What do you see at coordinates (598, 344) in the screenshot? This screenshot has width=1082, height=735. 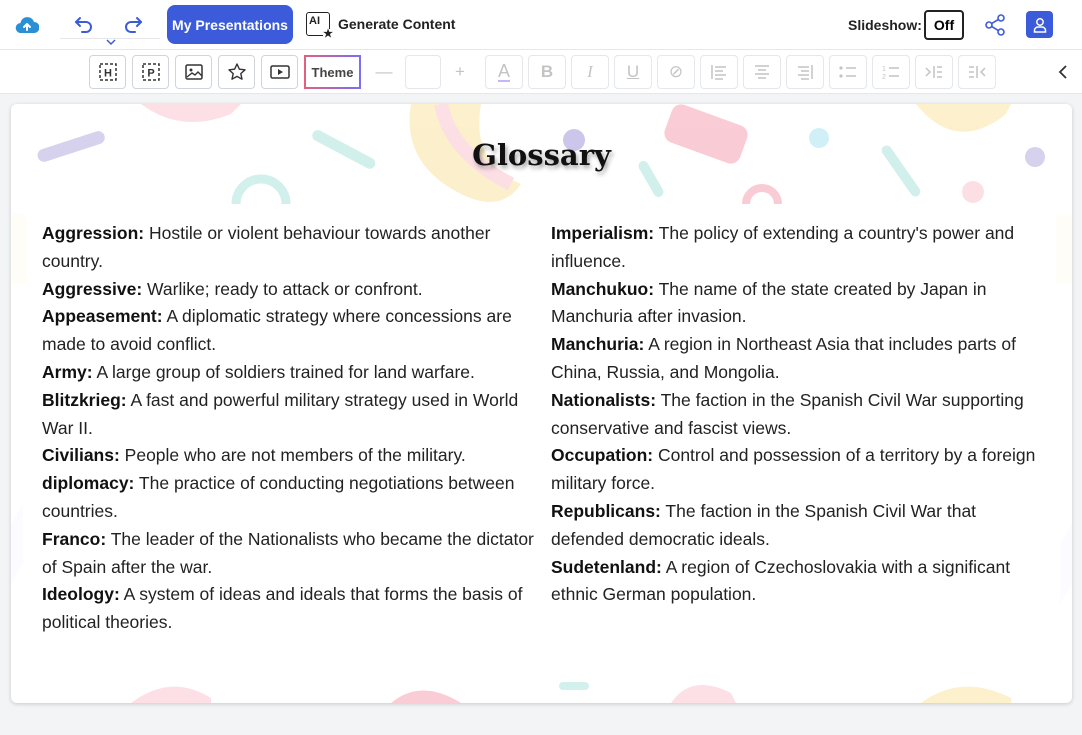 I see `glossary-term: Manchuria:` at bounding box center [598, 344].